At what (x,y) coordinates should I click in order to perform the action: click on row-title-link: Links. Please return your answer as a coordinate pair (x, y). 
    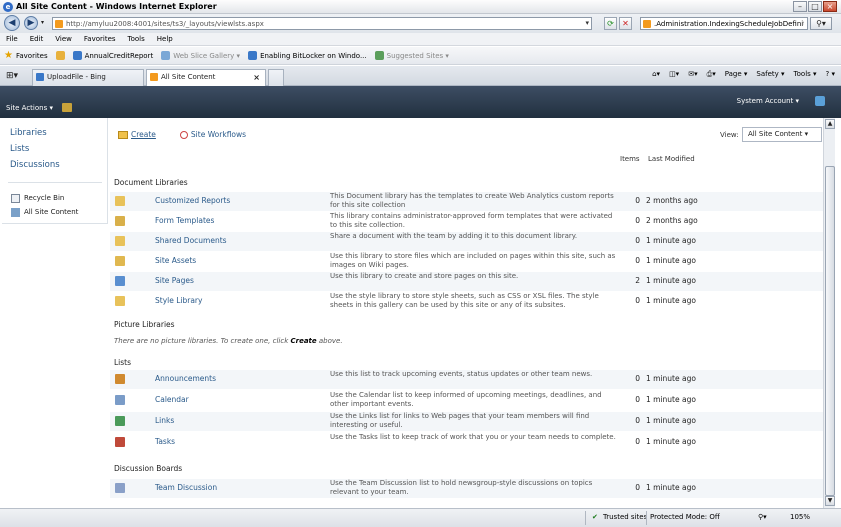
    Looking at the image, I should click on (164, 420).